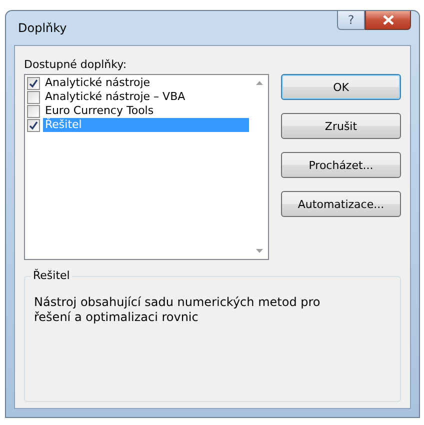  What do you see at coordinates (146, 97) in the screenshot?
I see `addin-item: Analytické nástroje – VBA` at bounding box center [146, 97].